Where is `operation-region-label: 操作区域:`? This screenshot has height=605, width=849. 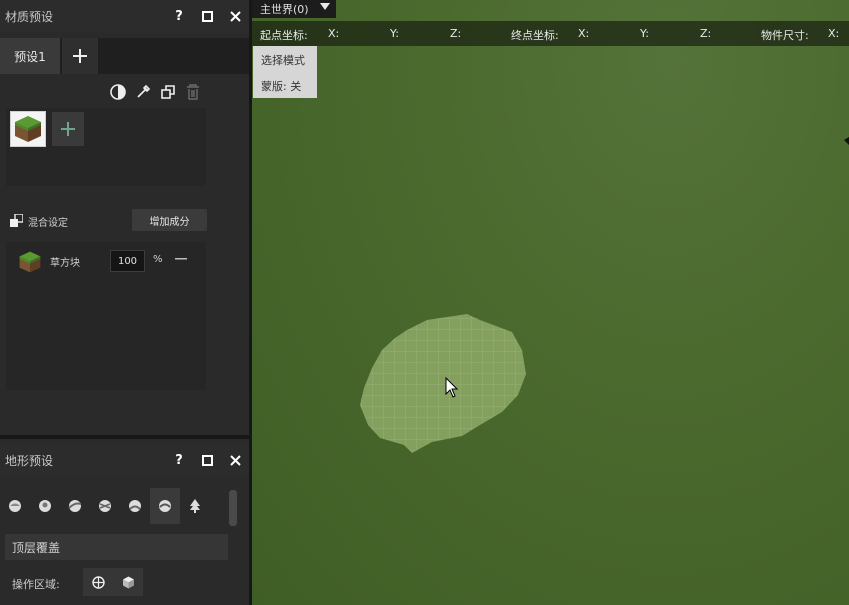
operation-region-label: 操作区域: is located at coordinates (36, 584).